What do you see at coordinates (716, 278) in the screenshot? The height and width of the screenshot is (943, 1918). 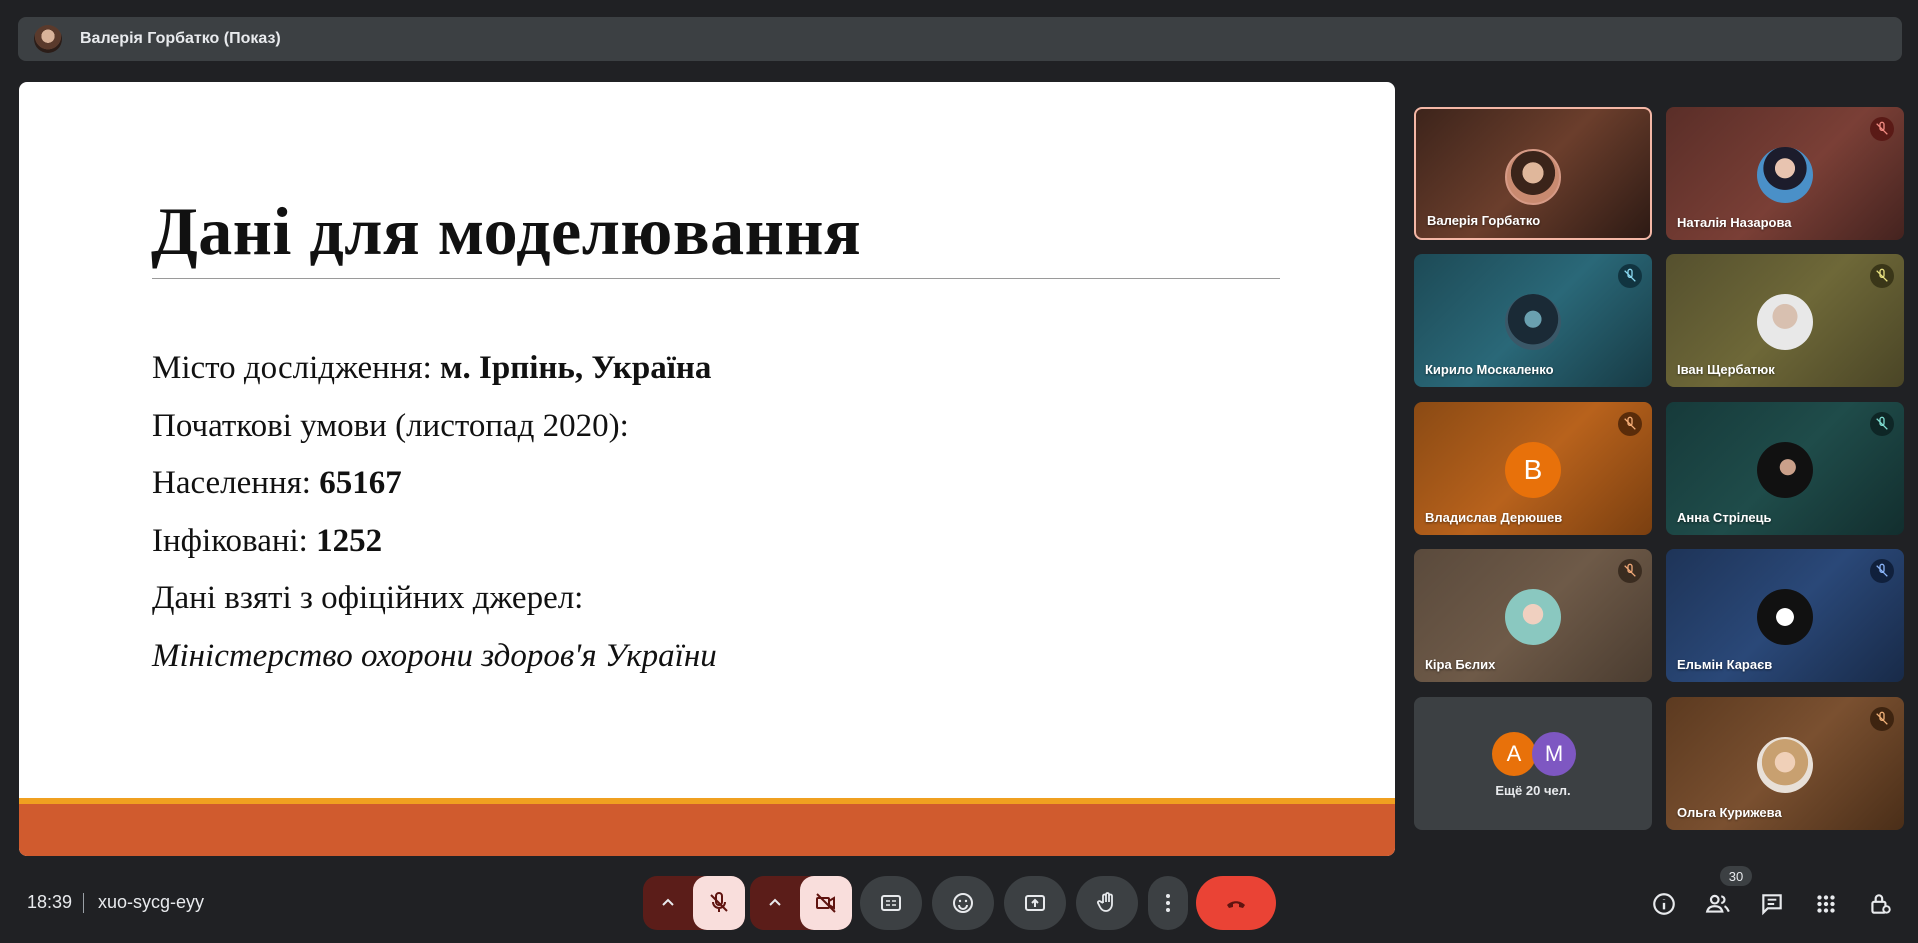 I see `slide-divider` at bounding box center [716, 278].